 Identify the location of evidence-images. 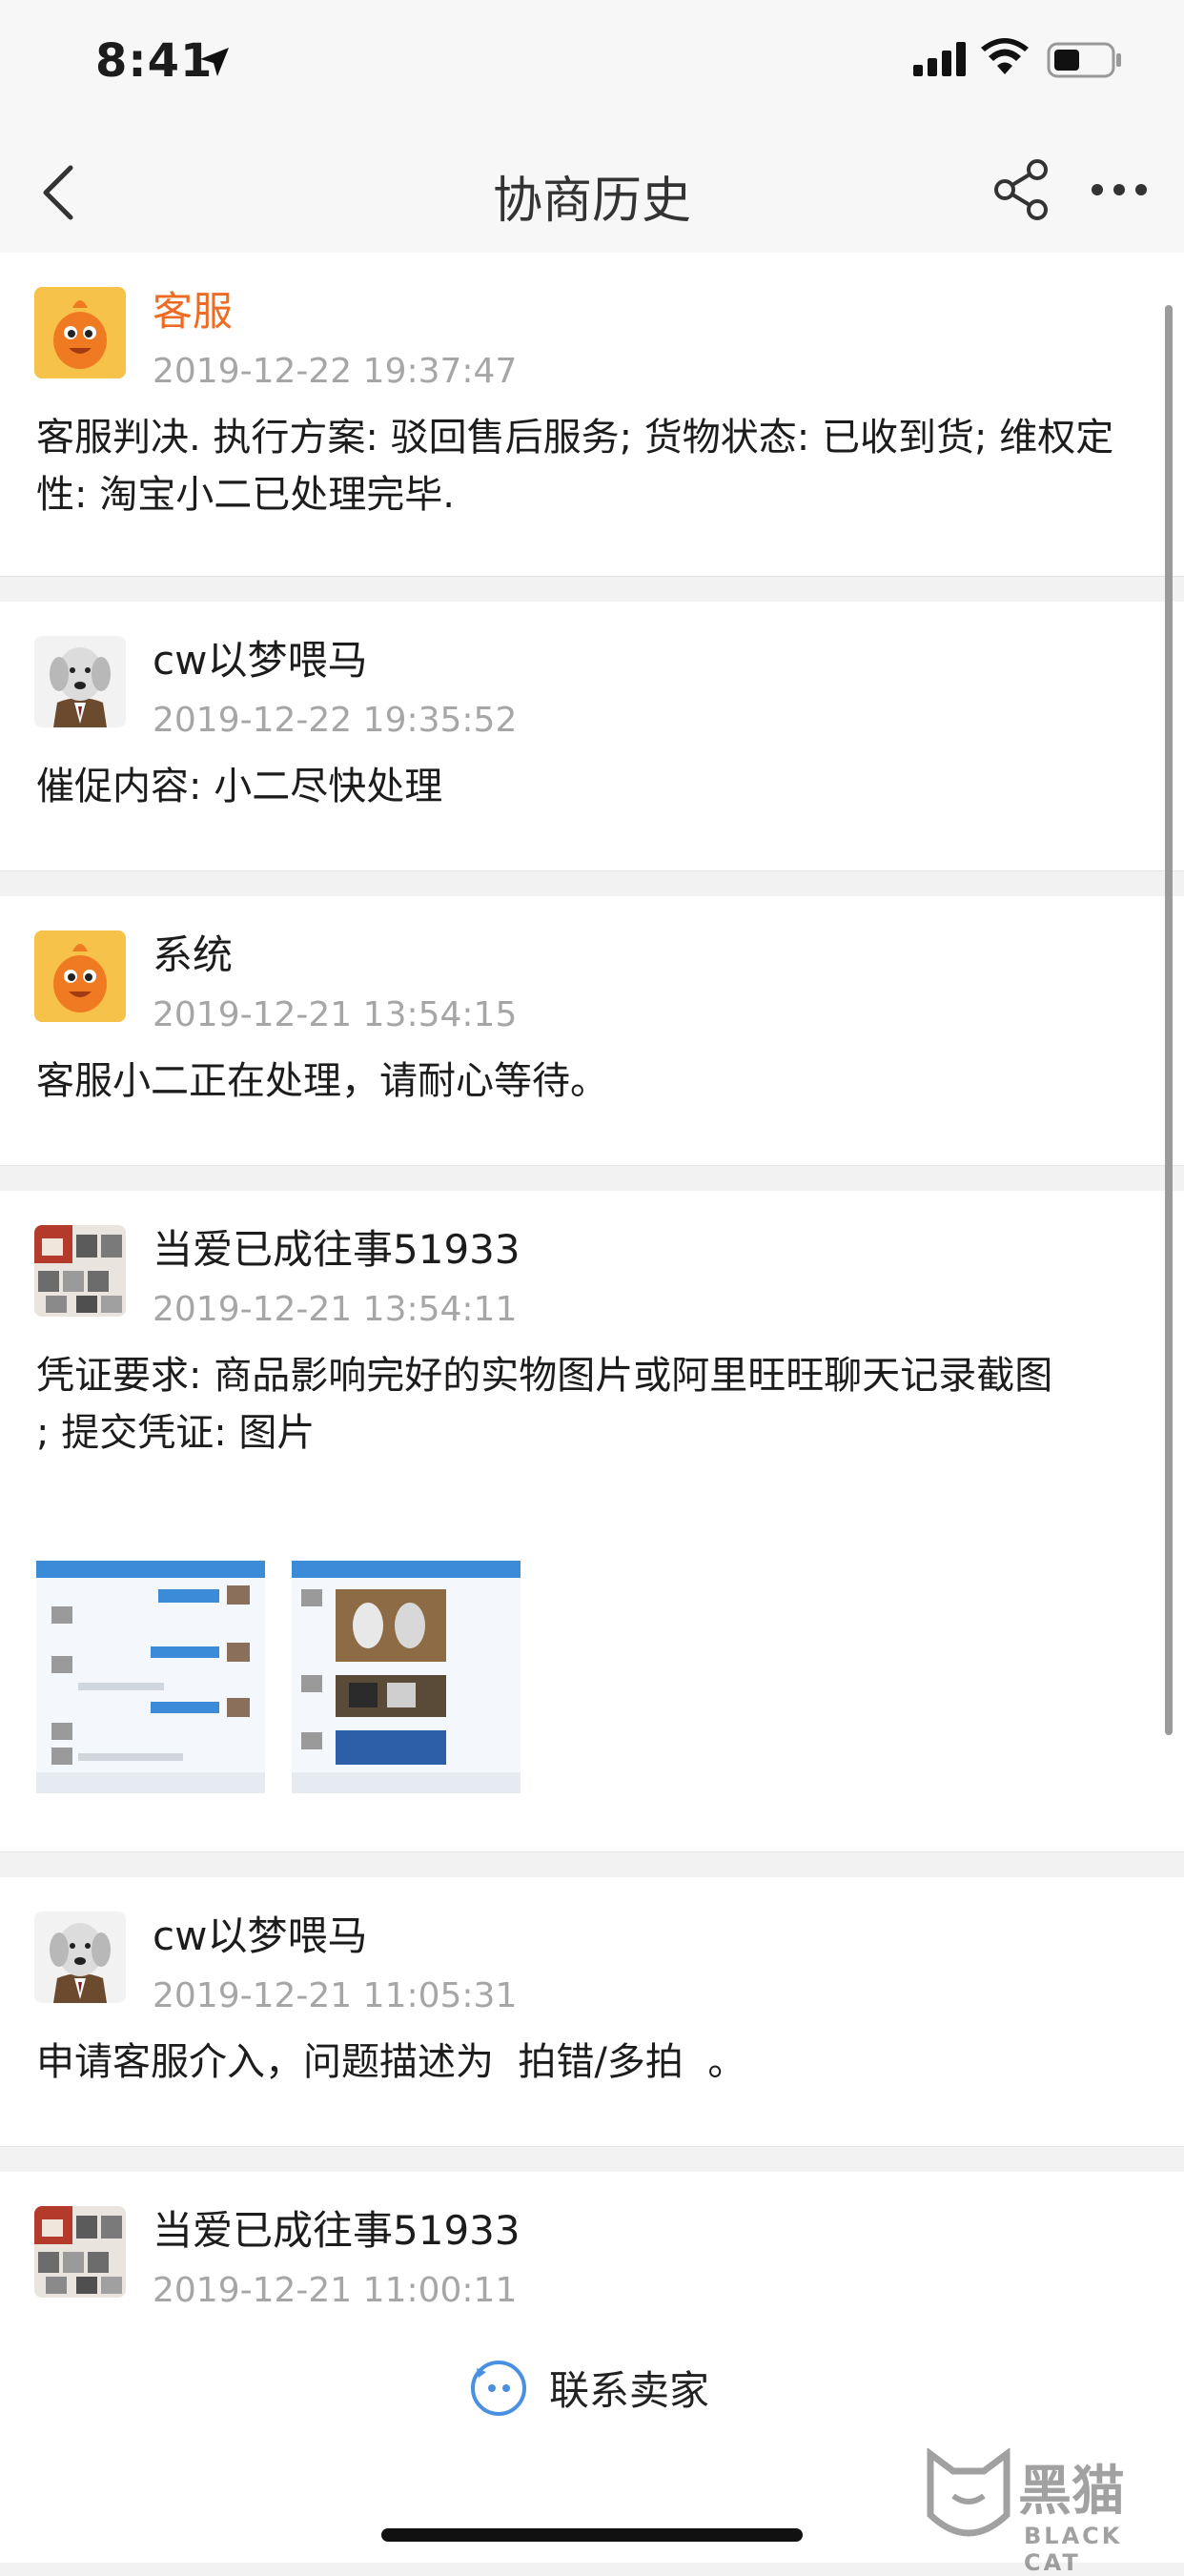
(592, 1677).